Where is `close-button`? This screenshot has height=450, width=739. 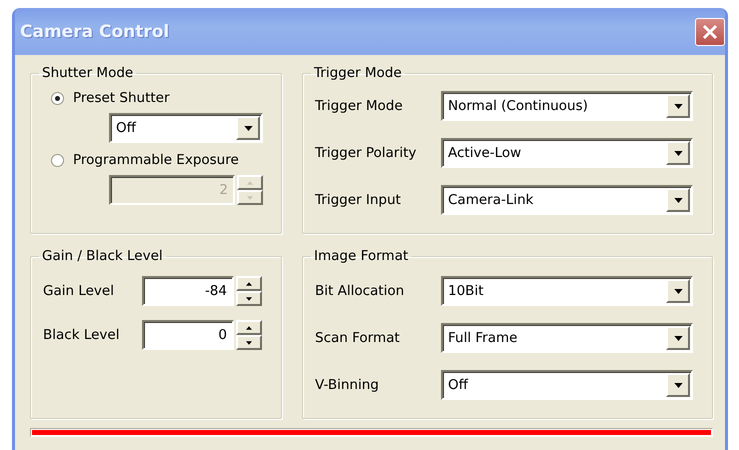 close-button is located at coordinates (710, 32).